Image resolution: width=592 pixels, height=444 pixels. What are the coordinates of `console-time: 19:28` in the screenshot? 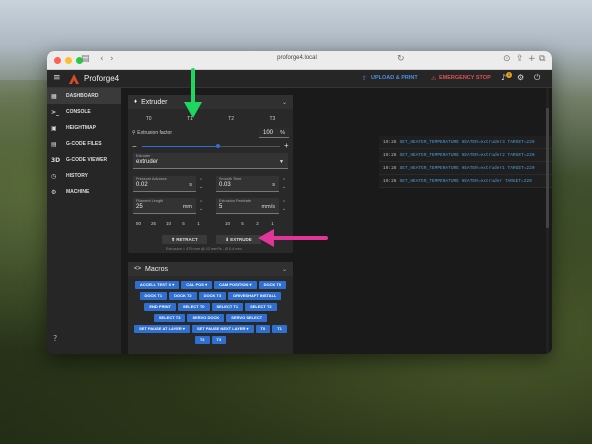 It's located at (390, 142).